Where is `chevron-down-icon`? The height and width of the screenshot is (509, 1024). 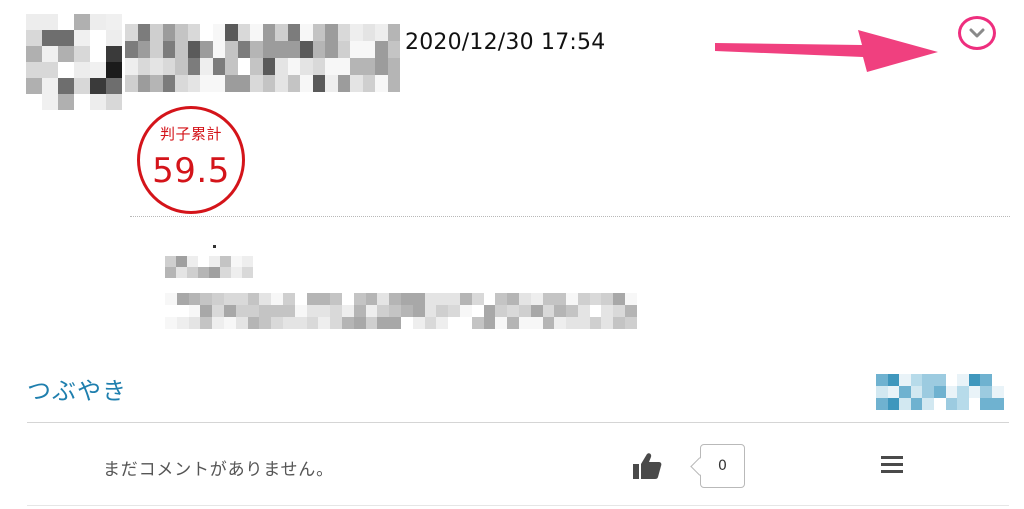
chevron-down-icon is located at coordinates (977, 33).